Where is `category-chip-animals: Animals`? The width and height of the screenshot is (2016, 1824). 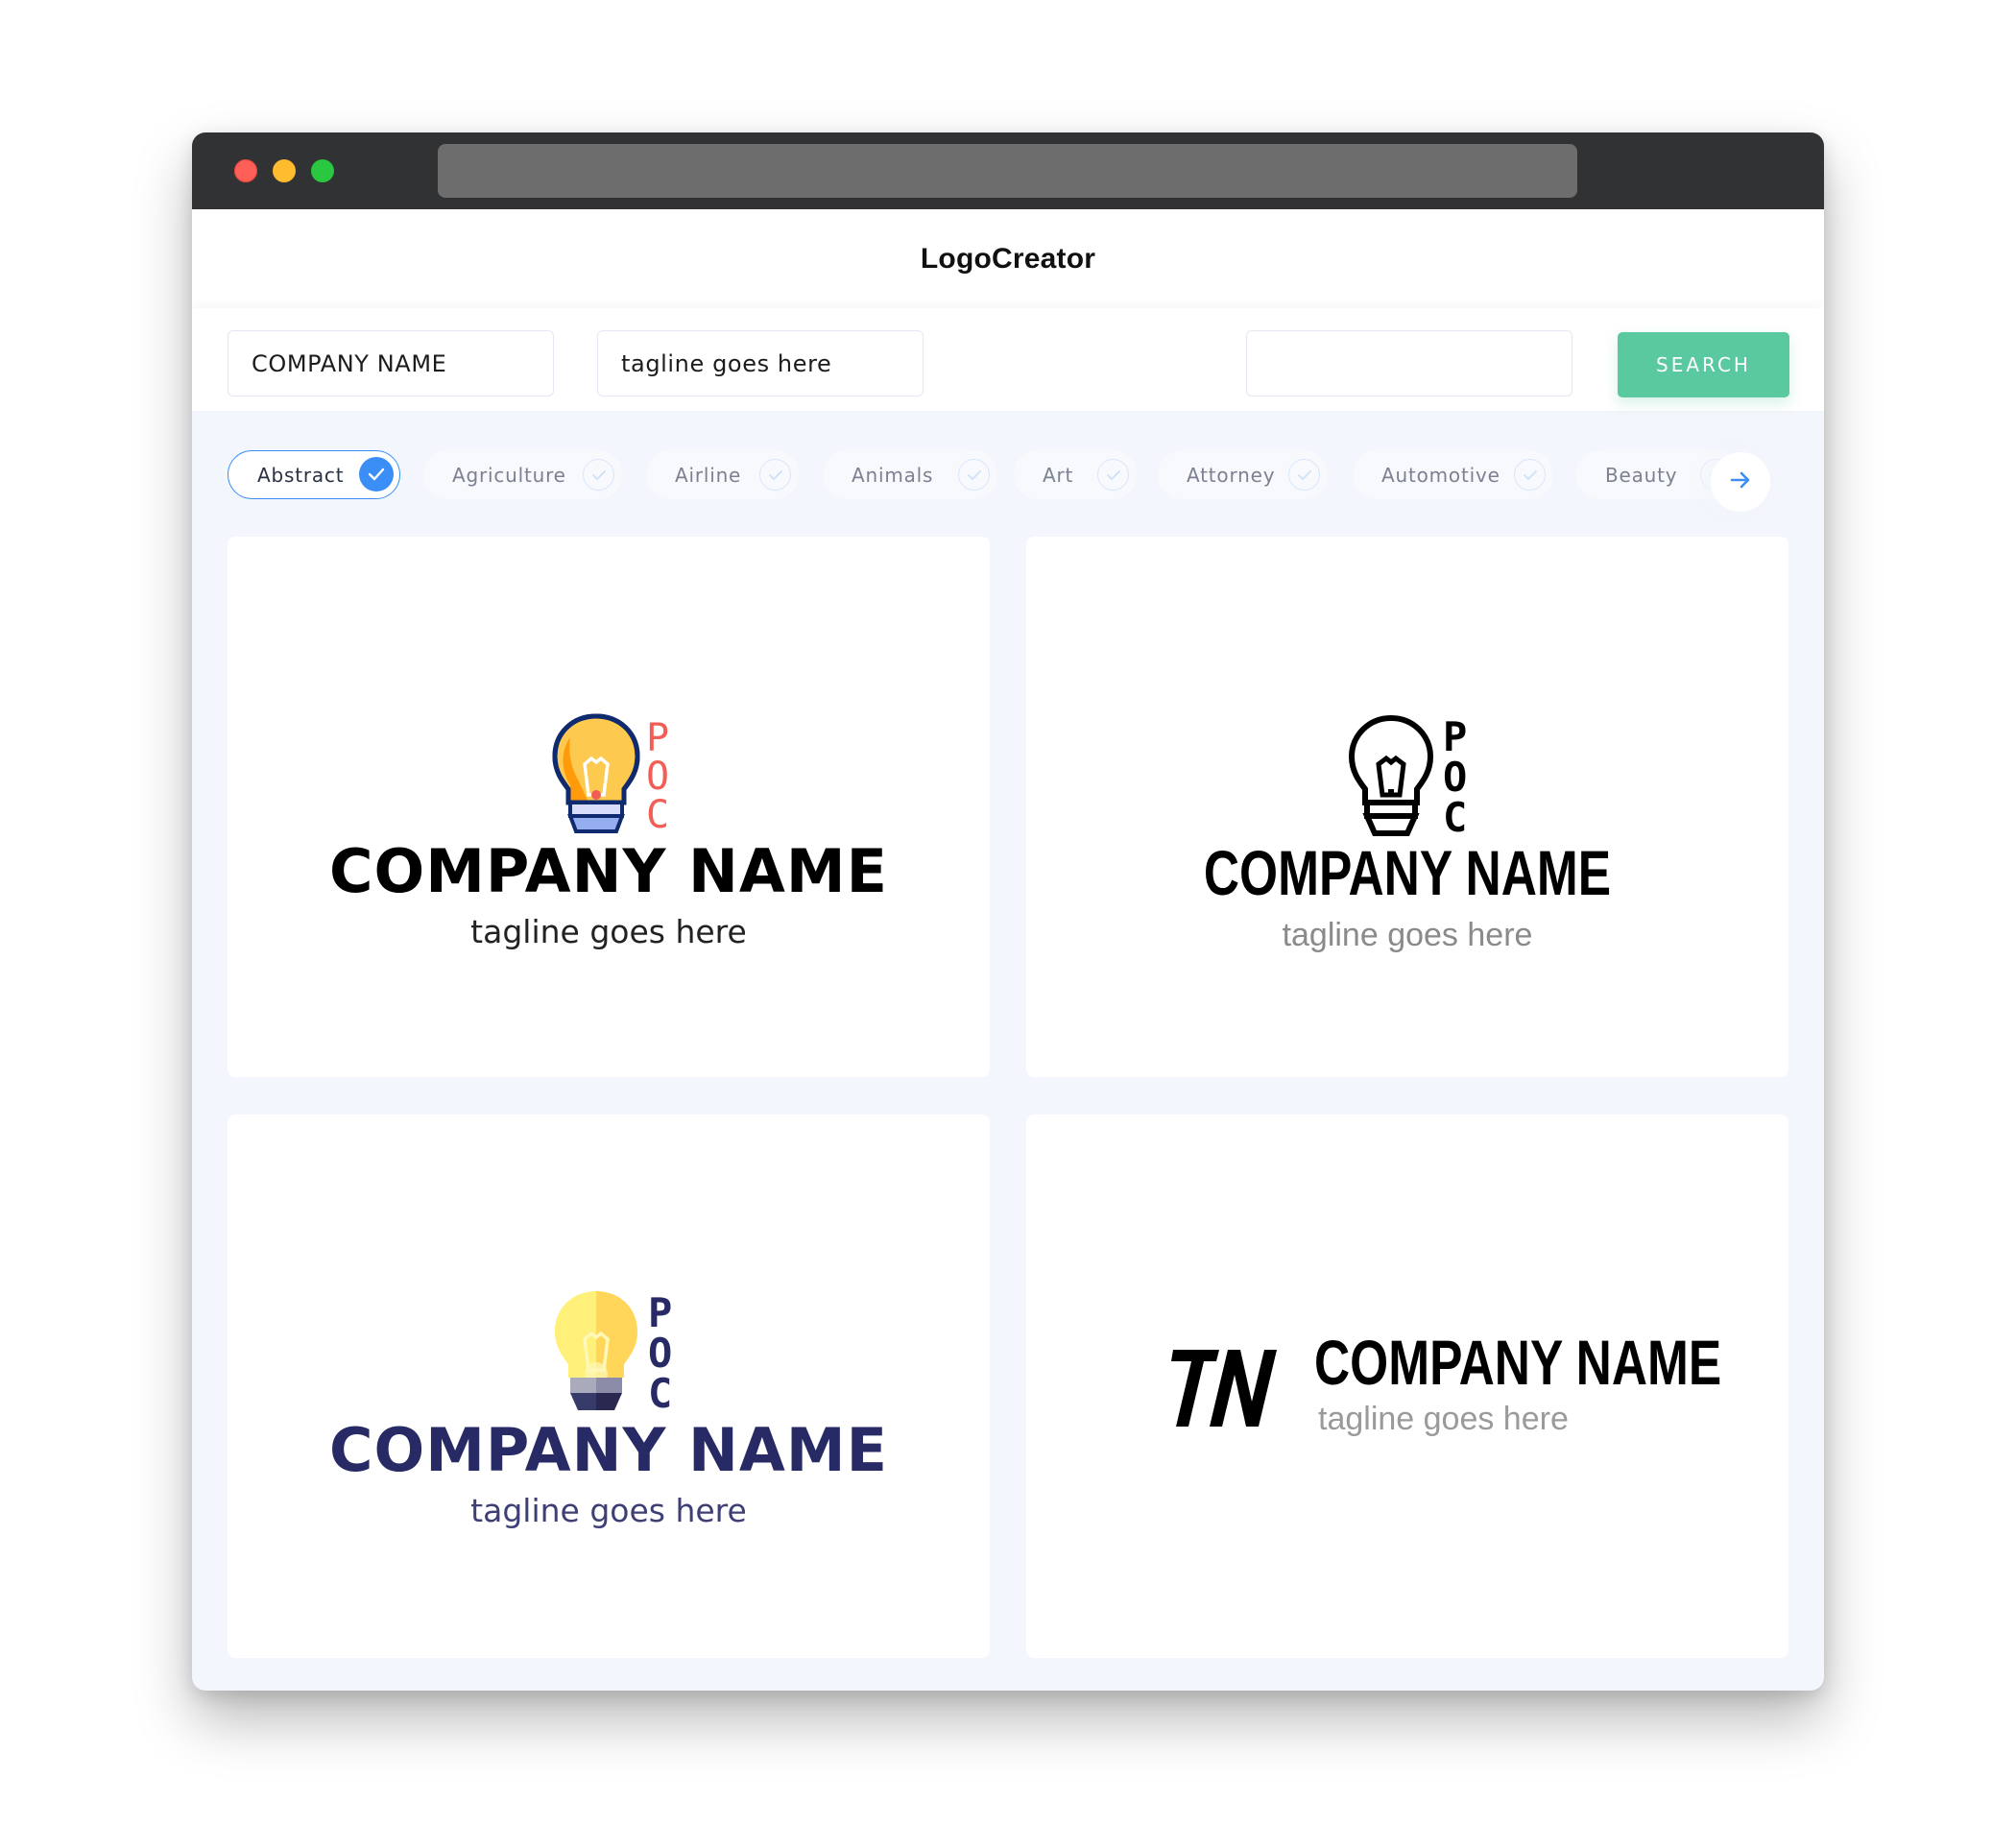
category-chip-animals: Animals is located at coordinates (910, 474).